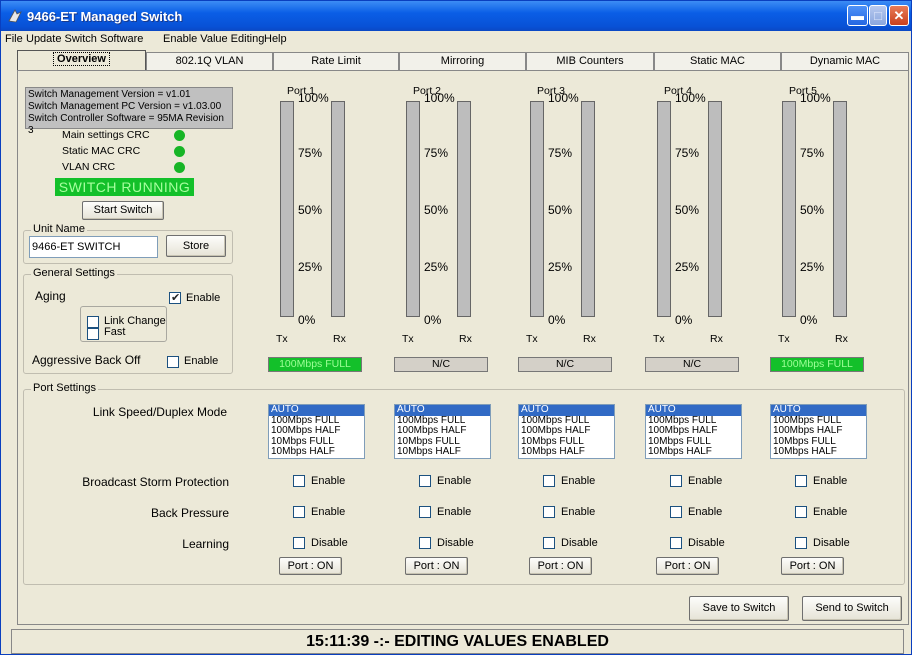  Describe the element at coordinates (316, 410) in the screenshot. I see `port-1-speed-option: AUTO` at that location.